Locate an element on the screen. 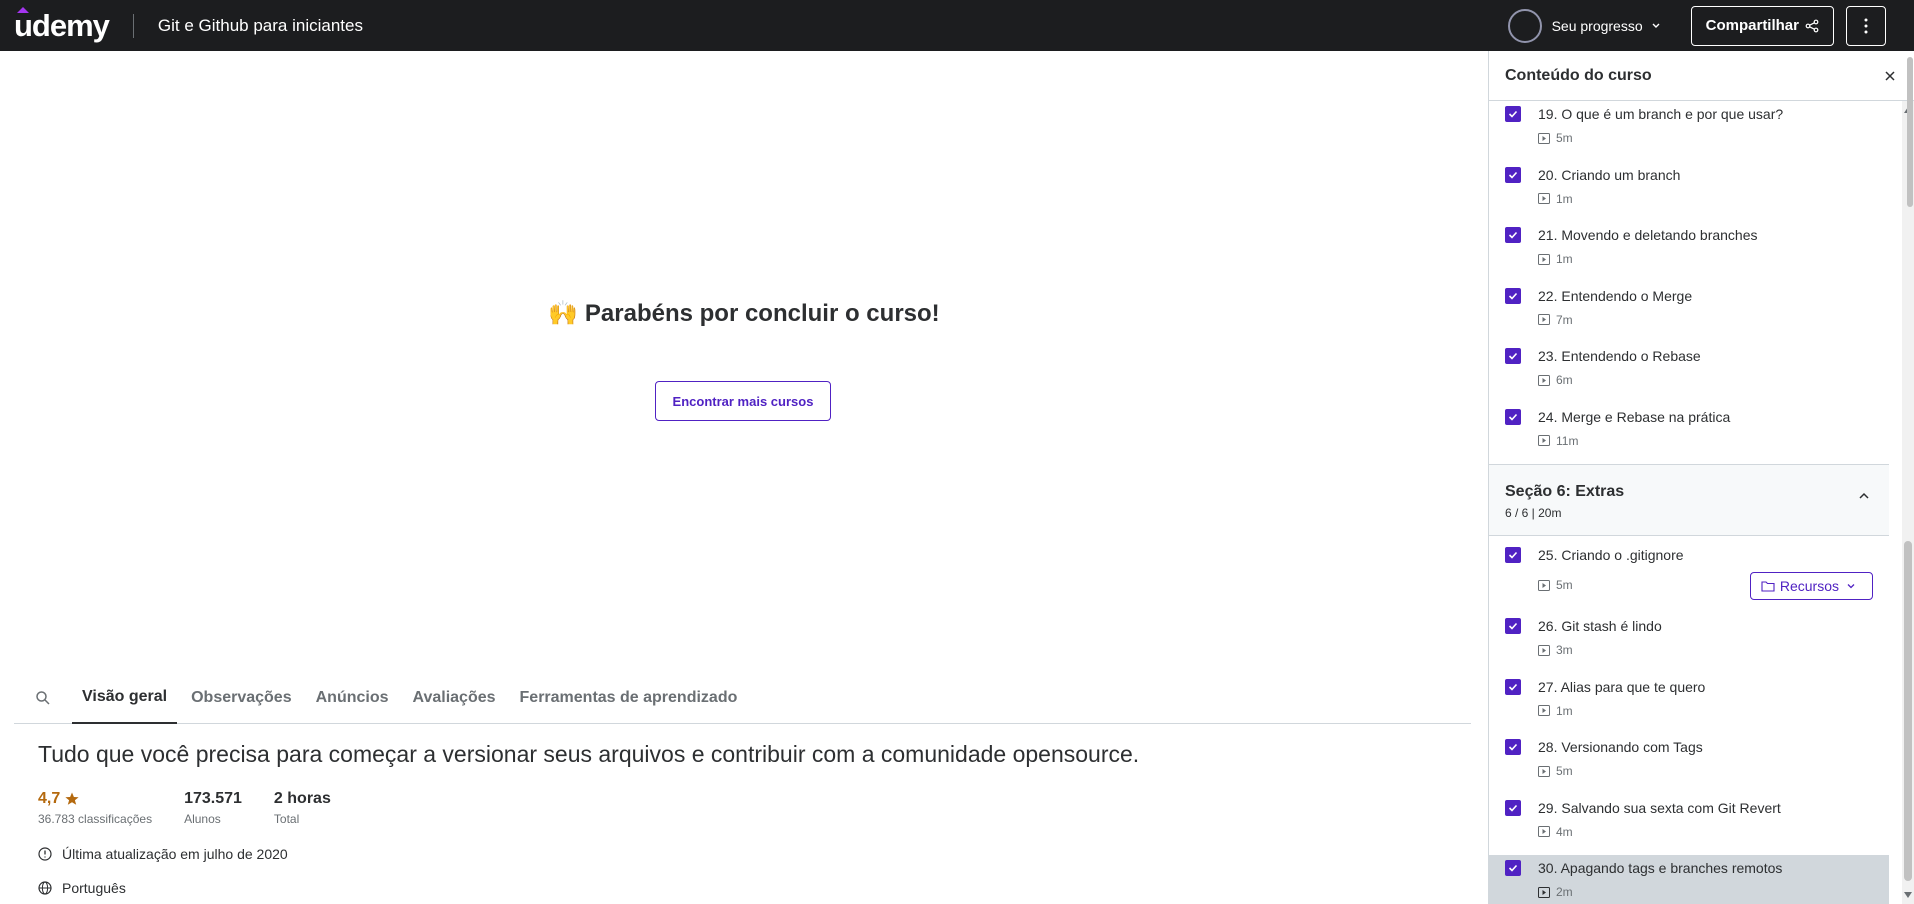 The image size is (1914, 904). search-icon is located at coordinates (43, 697).